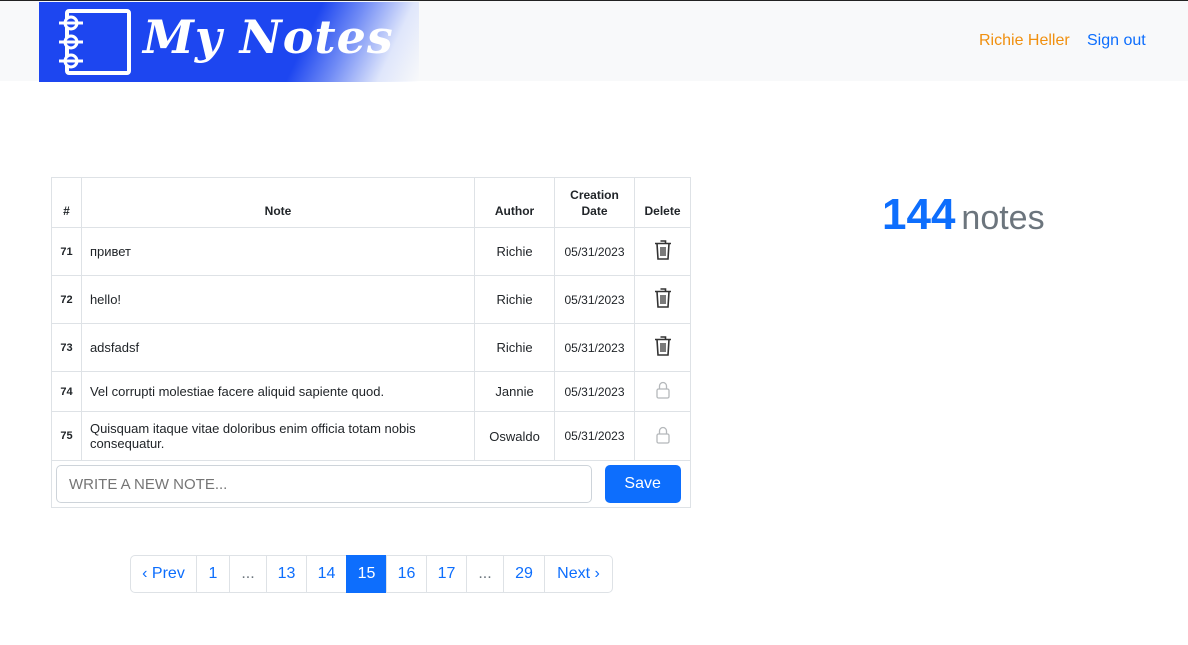  What do you see at coordinates (406, 574) in the screenshot?
I see `page-16-link: 16` at bounding box center [406, 574].